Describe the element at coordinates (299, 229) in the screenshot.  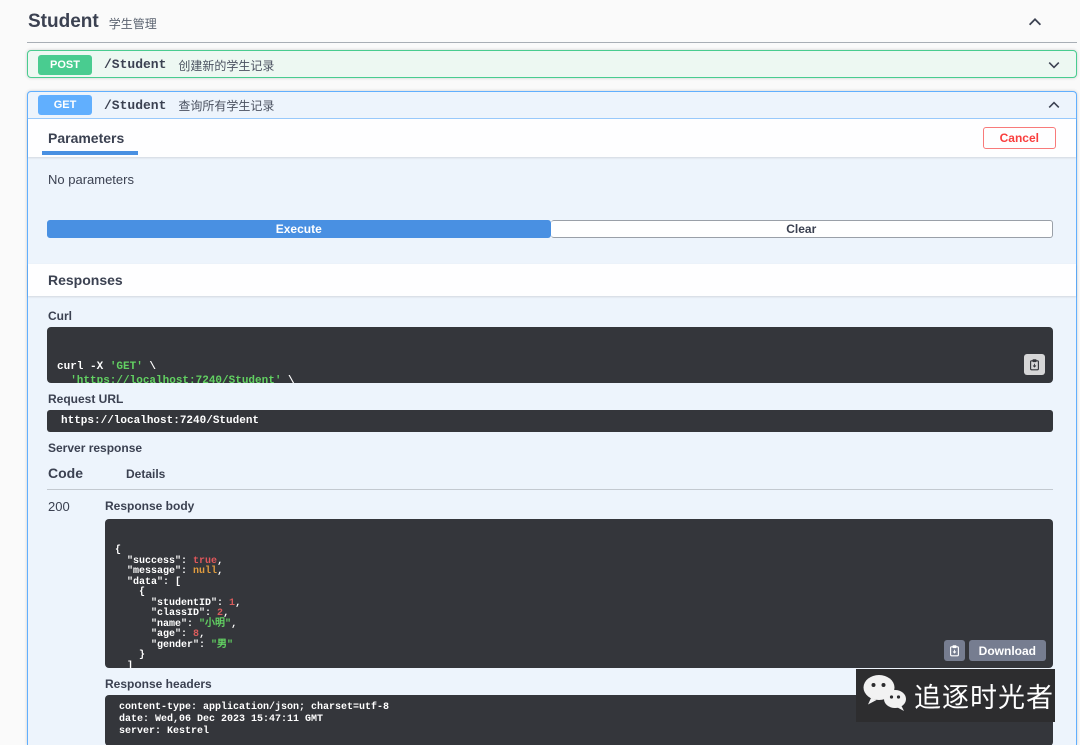
I see `execute-button: Execute` at that location.